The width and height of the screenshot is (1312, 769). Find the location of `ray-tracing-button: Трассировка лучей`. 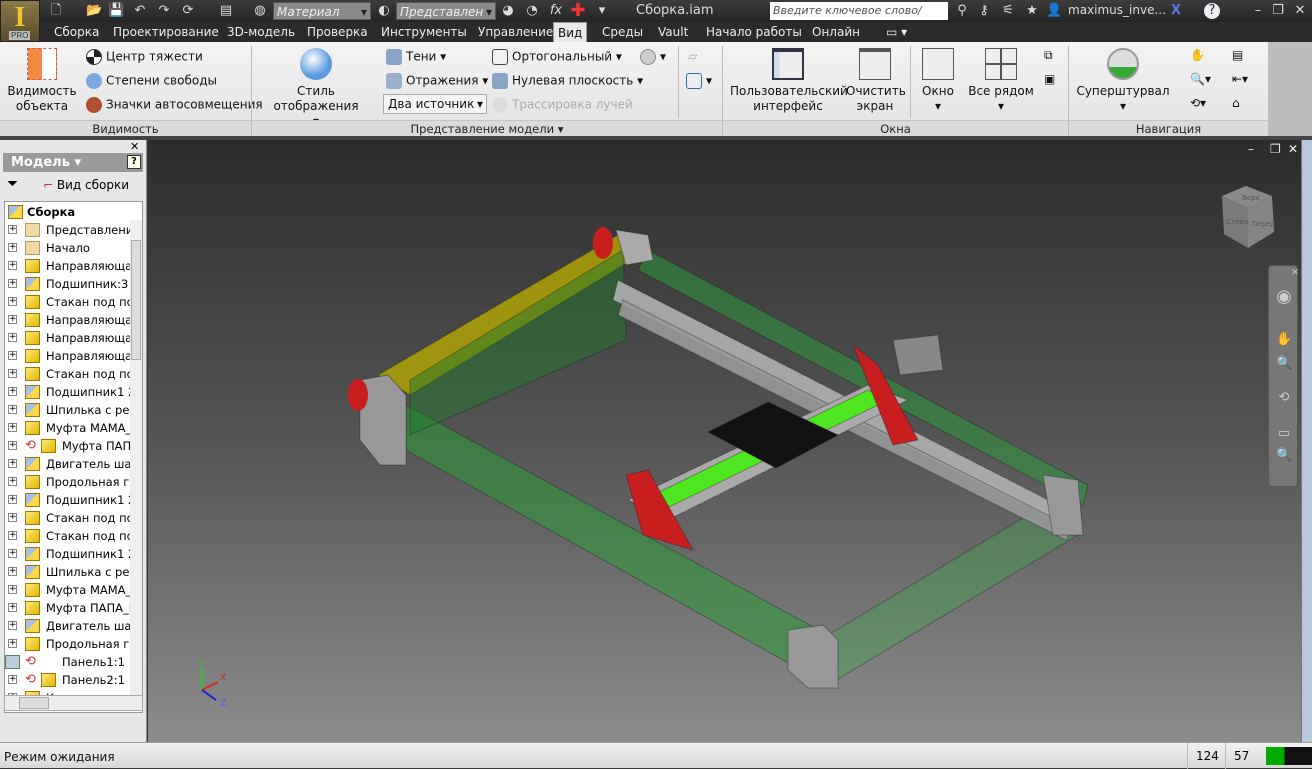

ray-tracing-button: Трассировка лучей is located at coordinates (562, 105).